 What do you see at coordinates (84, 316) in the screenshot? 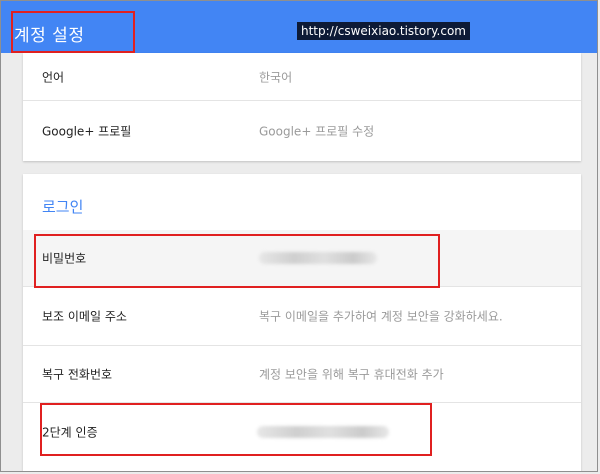
I see `recovery-email-label: 보조 이메일 주소` at bounding box center [84, 316].